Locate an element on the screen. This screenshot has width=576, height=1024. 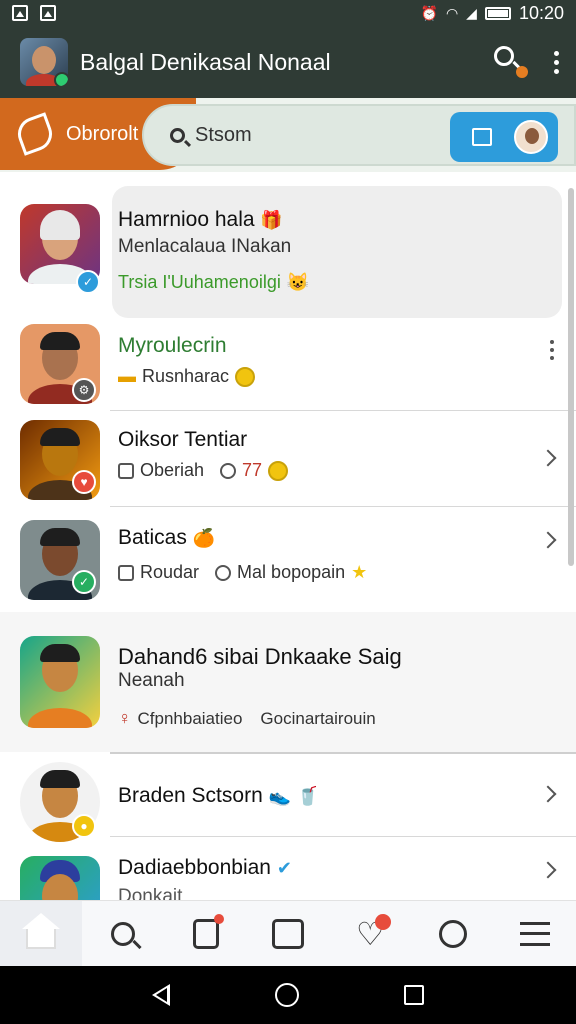
nav-home is located at coordinates (41, 933).